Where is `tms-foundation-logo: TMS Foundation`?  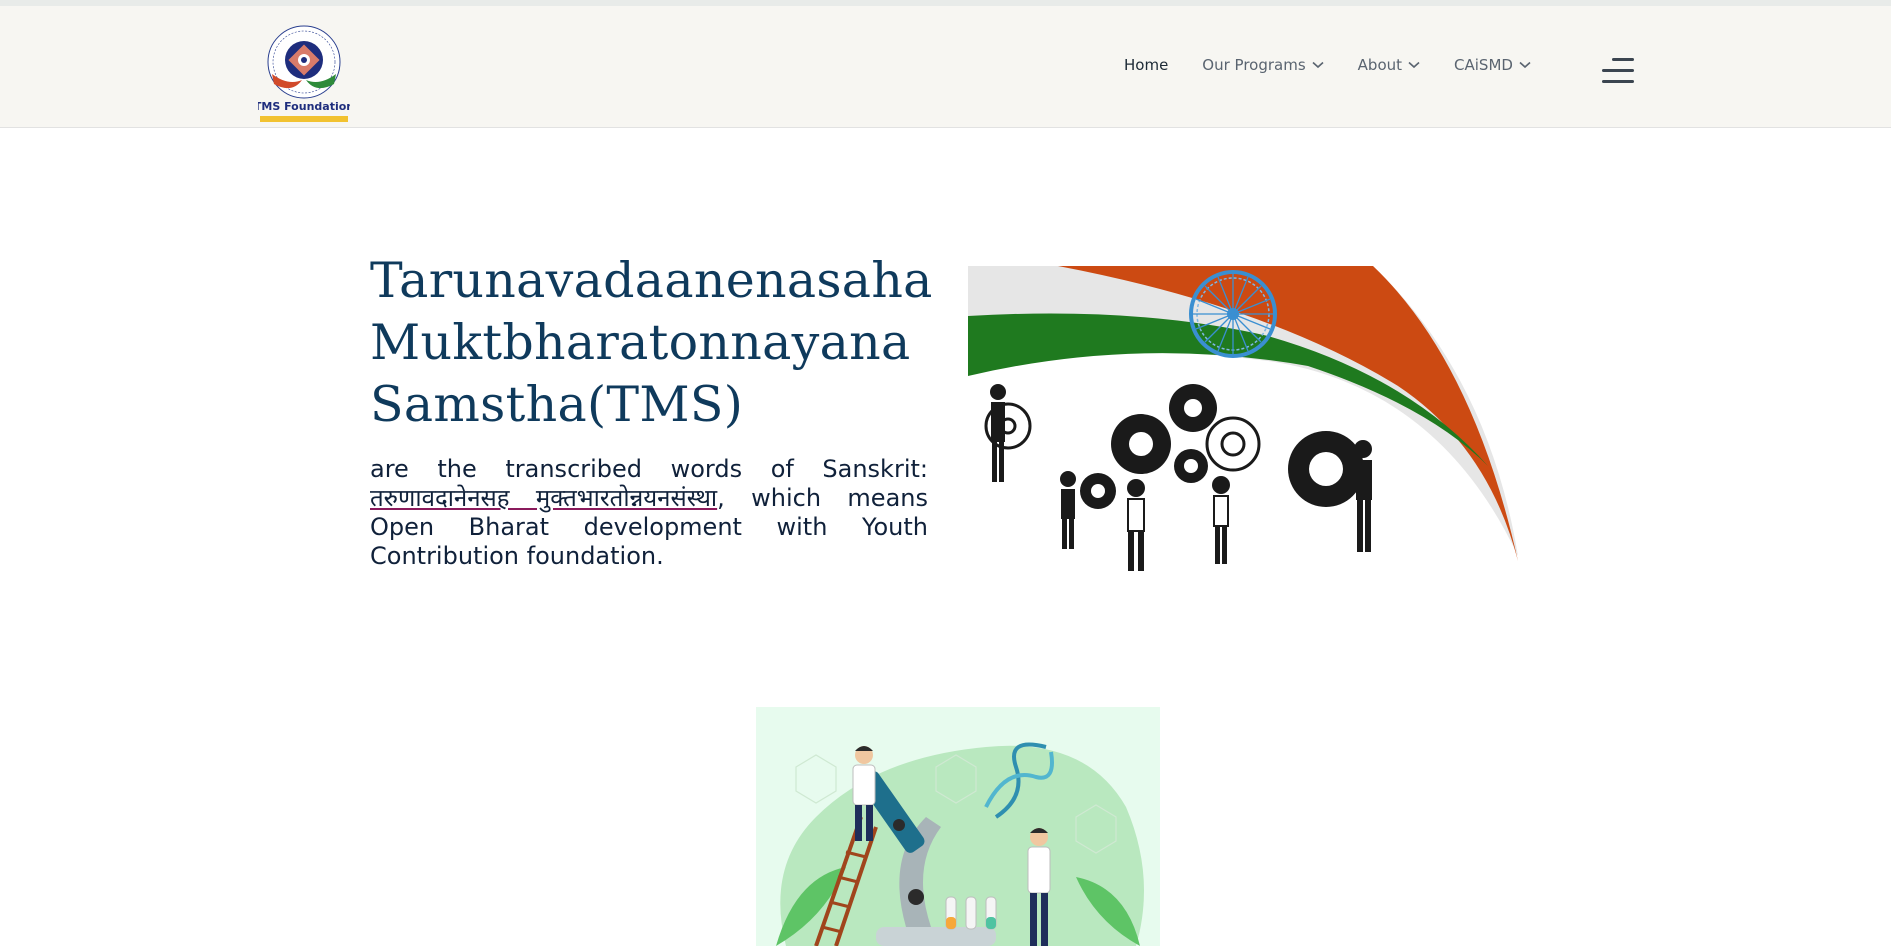
tms-foundation-logo: TMS Foundation is located at coordinates (304, 74).